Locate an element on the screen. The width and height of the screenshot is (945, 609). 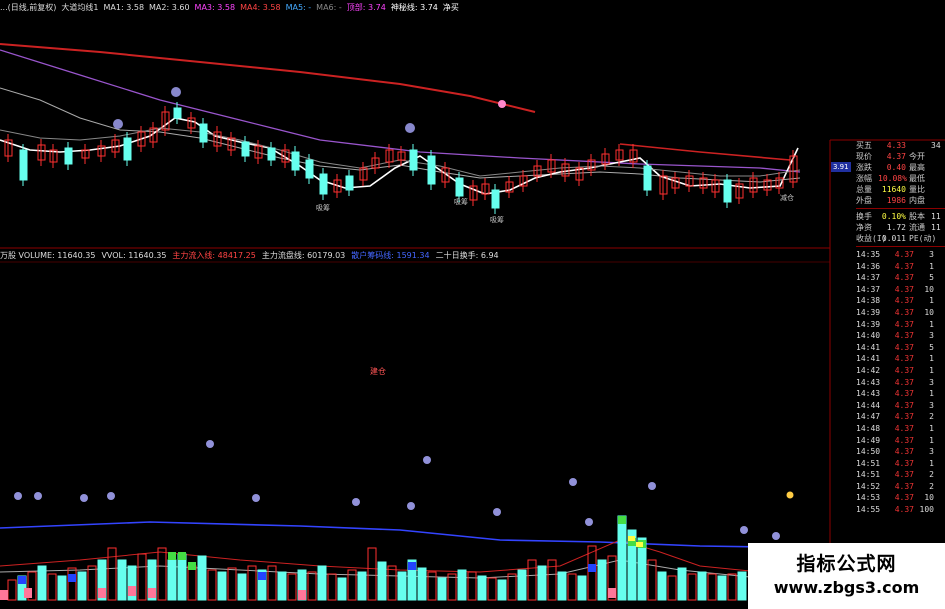
tick-tm: 14:47 is located at coordinates (868, 417).